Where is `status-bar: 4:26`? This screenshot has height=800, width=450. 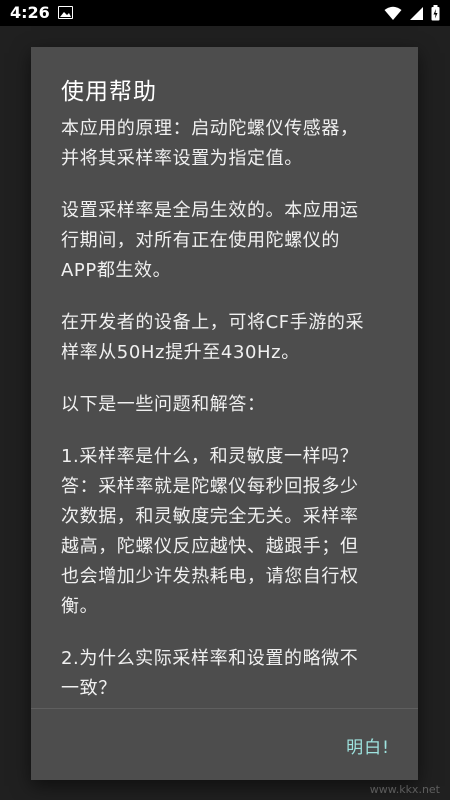
status-bar: 4:26 is located at coordinates (225, 13).